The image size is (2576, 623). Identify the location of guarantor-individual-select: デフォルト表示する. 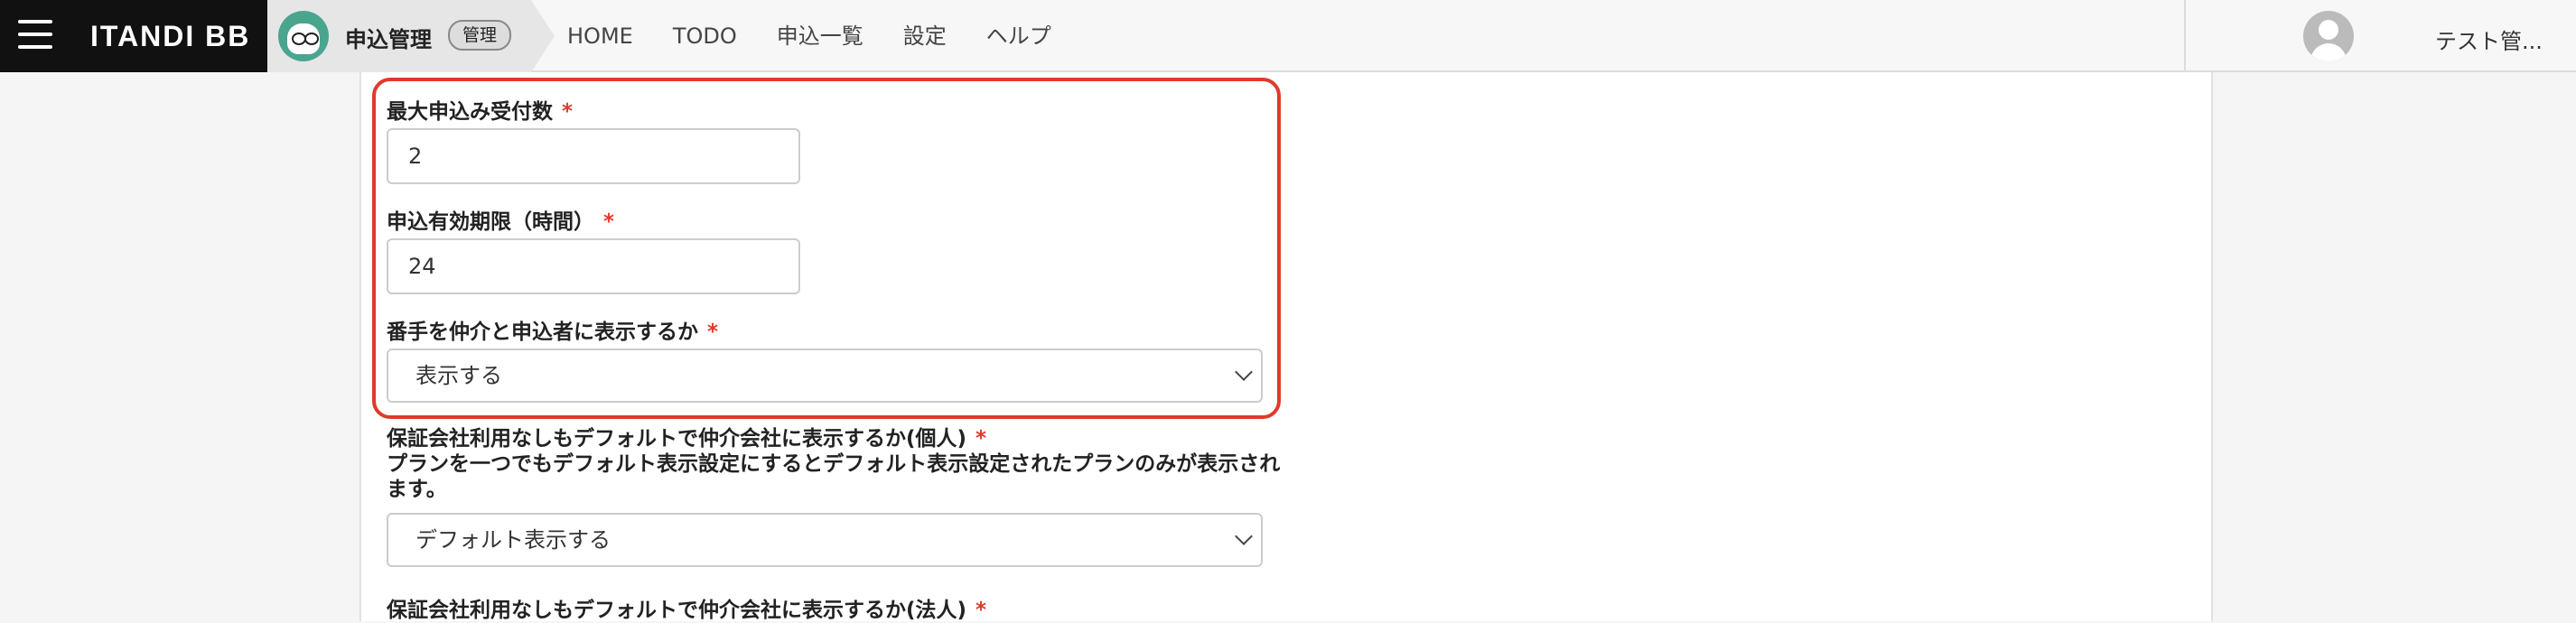
(825, 540).